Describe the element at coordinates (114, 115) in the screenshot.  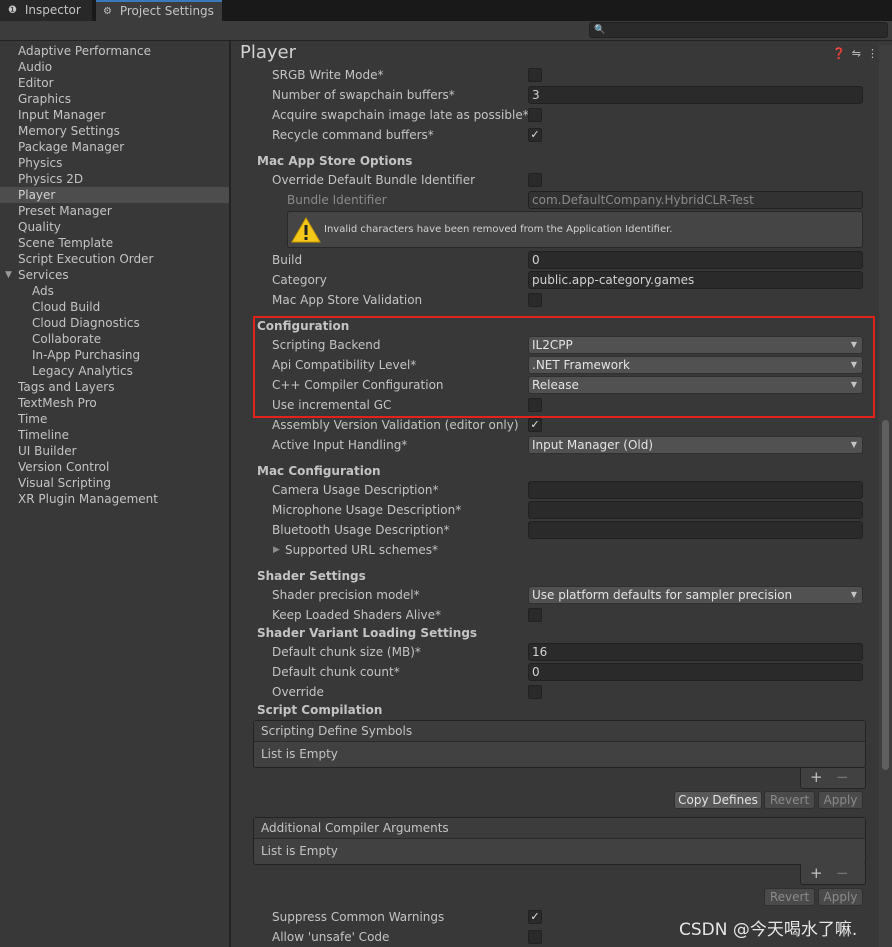
I see `sidebar-item: Input Manager` at that location.